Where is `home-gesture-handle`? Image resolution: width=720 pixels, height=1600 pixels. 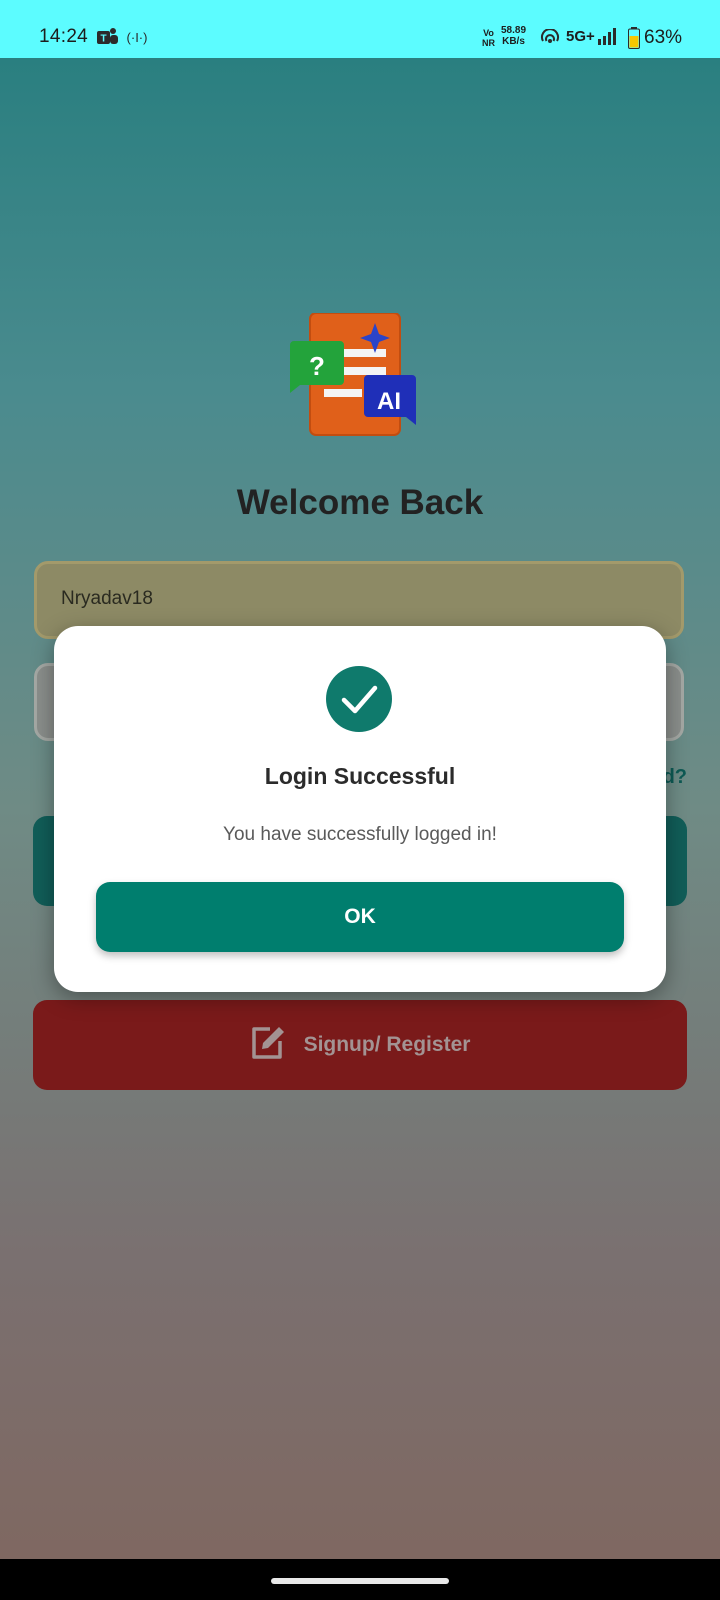 home-gesture-handle is located at coordinates (360, 1581).